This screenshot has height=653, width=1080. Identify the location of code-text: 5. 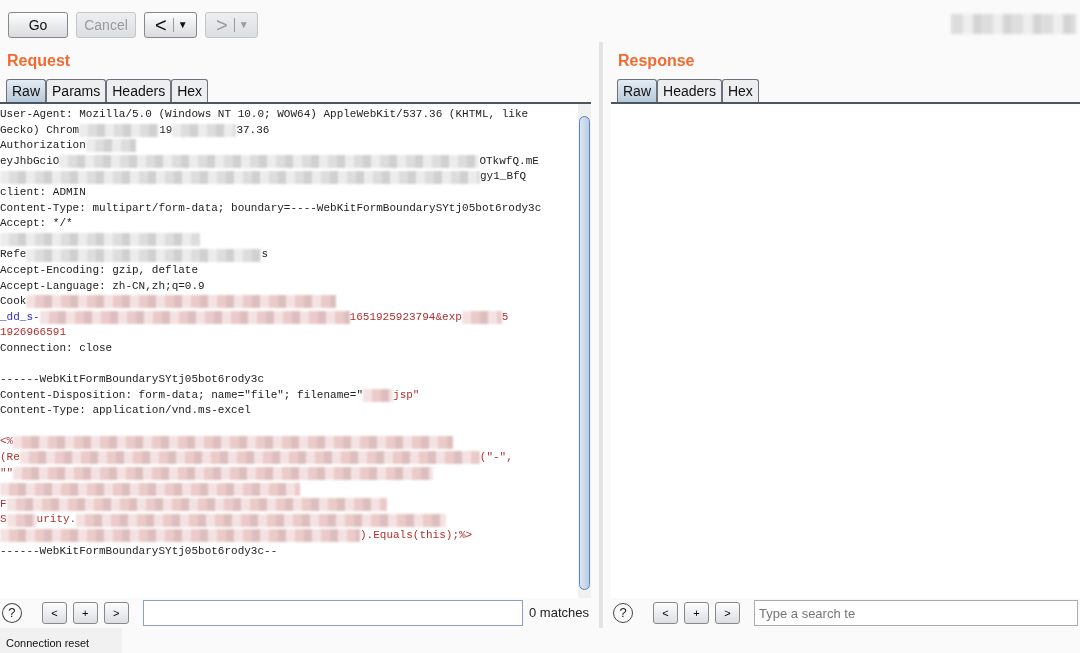
(505, 317).